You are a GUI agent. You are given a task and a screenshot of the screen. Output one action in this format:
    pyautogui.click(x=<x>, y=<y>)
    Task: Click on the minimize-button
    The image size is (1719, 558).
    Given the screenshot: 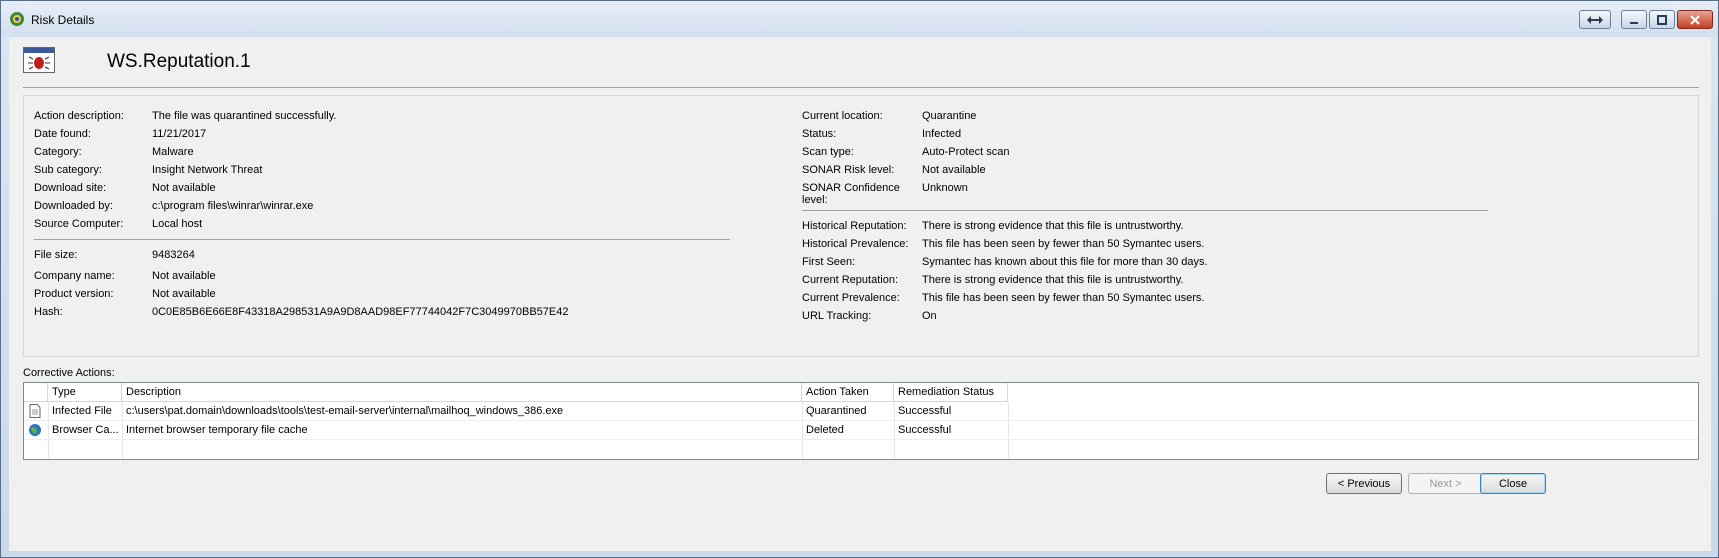 What is the action you would take?
    pyautogui.click(x=1634, y=19)
    